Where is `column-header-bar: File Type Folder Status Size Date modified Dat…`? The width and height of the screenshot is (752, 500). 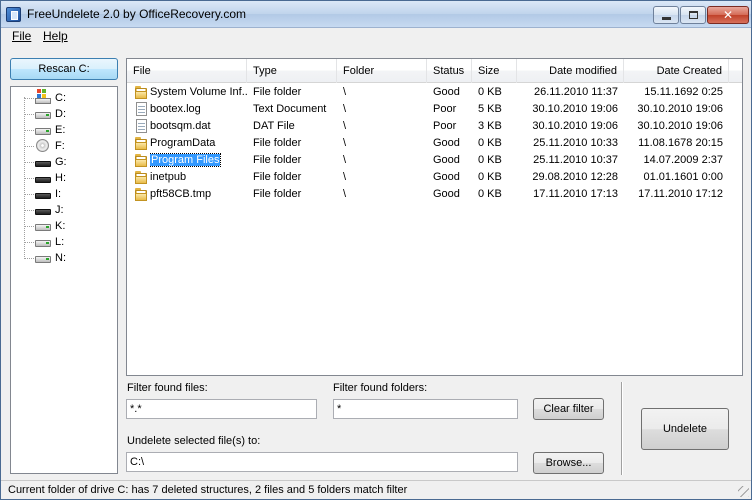 column-header-bar: File Type Folder Status Size Date modified Dat… is located at coordinates (434, 71).